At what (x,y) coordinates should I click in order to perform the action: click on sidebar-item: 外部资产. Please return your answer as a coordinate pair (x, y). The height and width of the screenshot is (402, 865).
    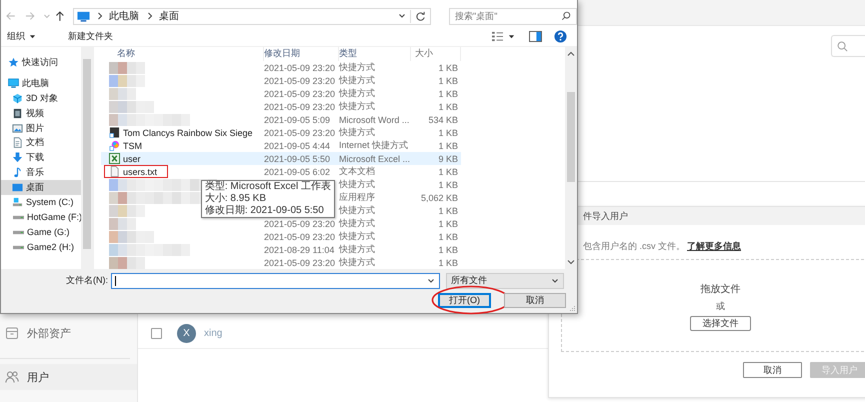
    Looking at the image, I should click on (68, 333).